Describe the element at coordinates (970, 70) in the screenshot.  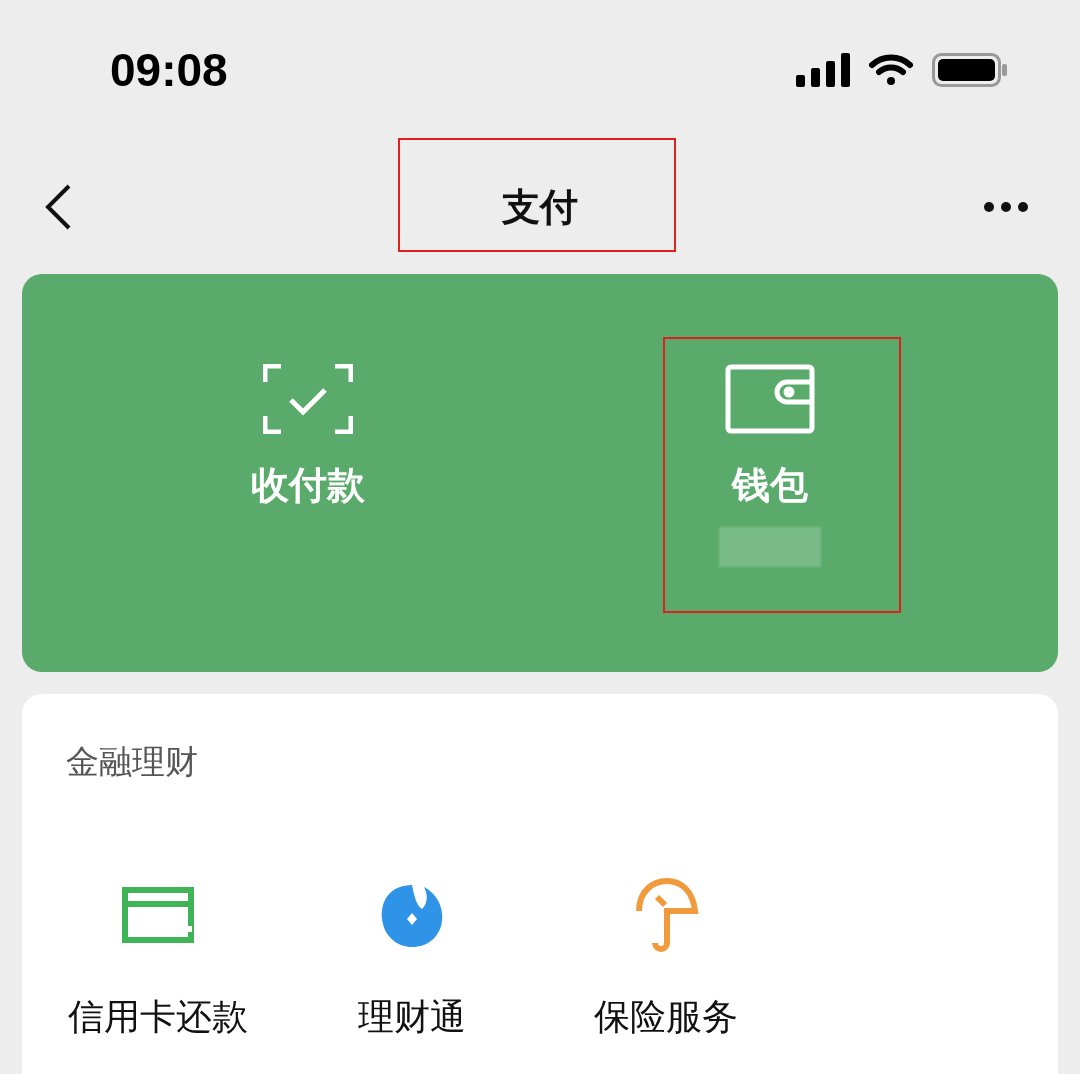
I see `battery-icon` at that location.